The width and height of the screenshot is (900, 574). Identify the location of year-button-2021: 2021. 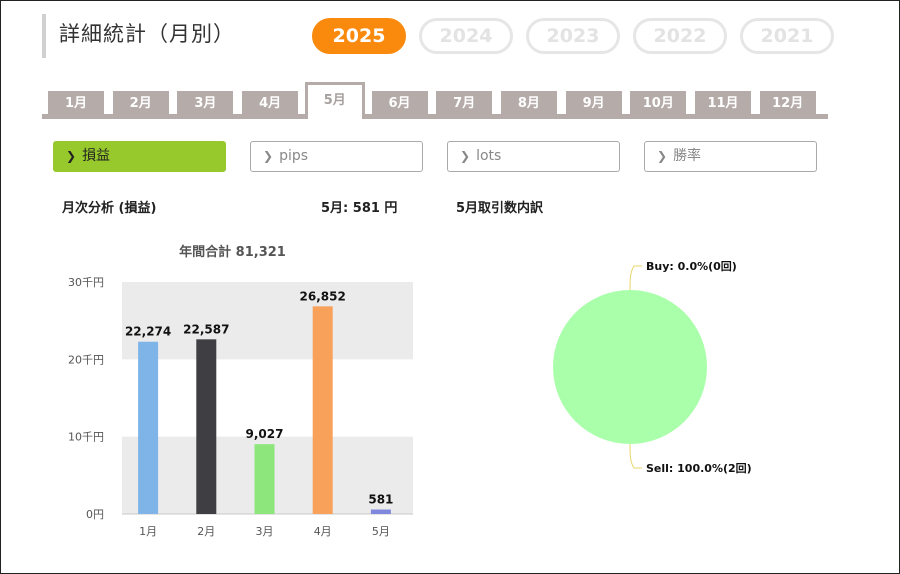
(787, 36).